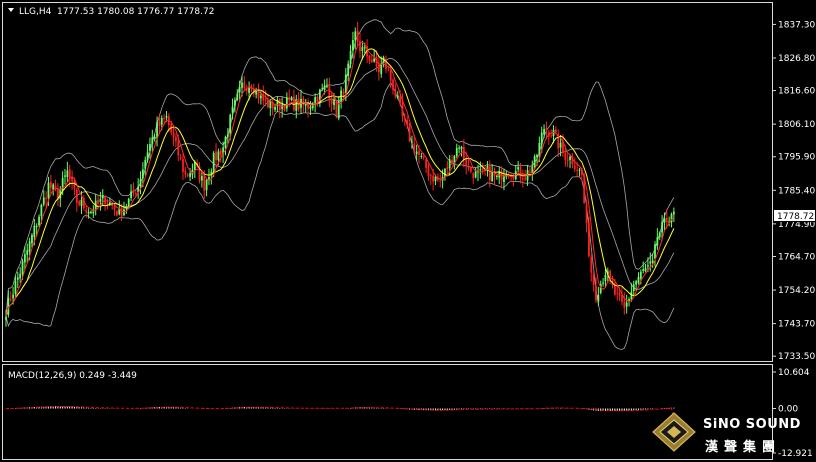 This screenshot has width=816, height=462. What do you see at coordinates (788, 410) in the screenshot?
I see `macd-tick-label: 0.00` at bounding box center [788, 410].